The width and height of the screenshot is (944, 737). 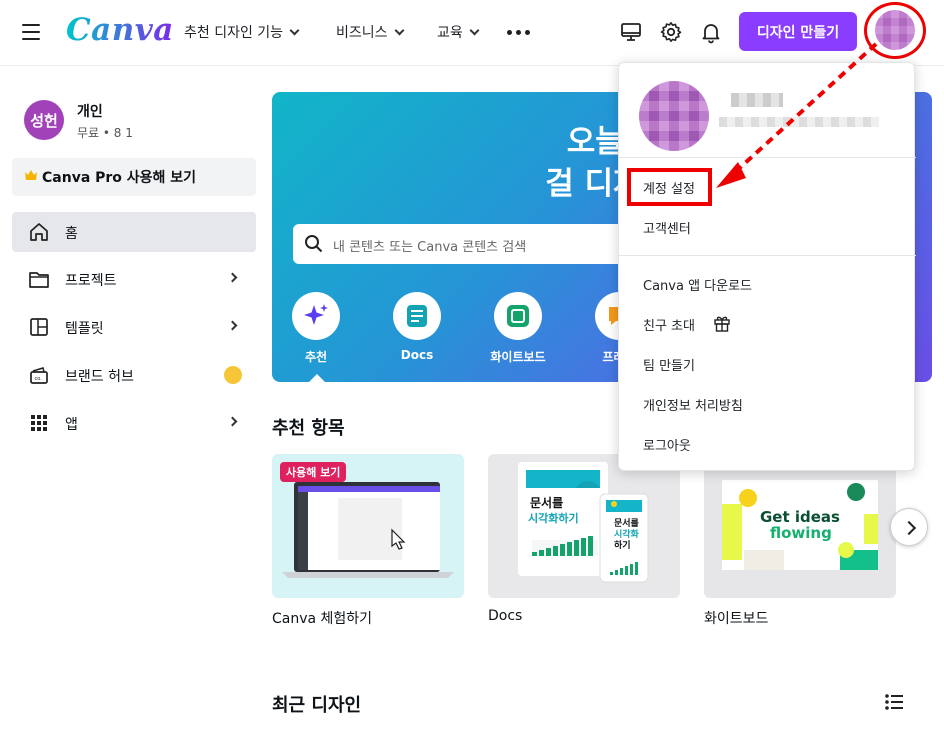 What do you see at coordinates (711, 32) in the screenshot?
I see `bell-icon` at bounding box center [711, 32].